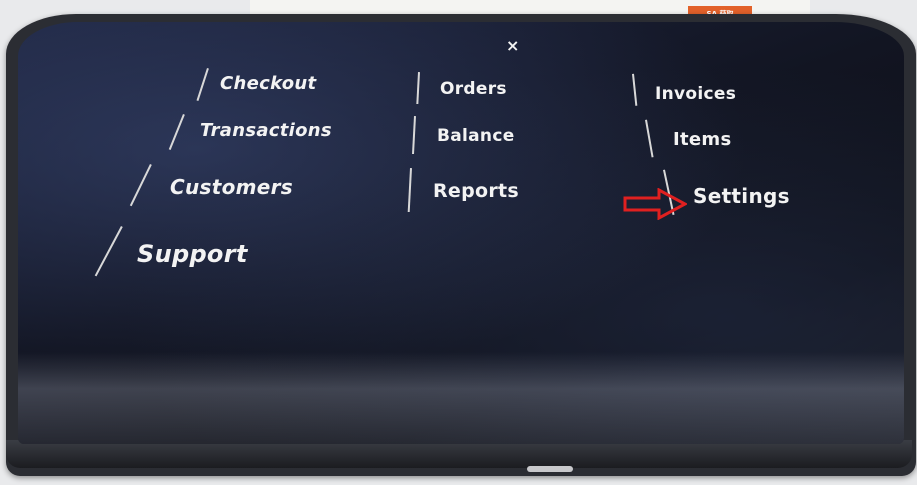 The image size is (917, 485). What do you see at coordinates (512, 45) in the screenshot?
I see `close-icon: ×` at bounding box center [512, 45].